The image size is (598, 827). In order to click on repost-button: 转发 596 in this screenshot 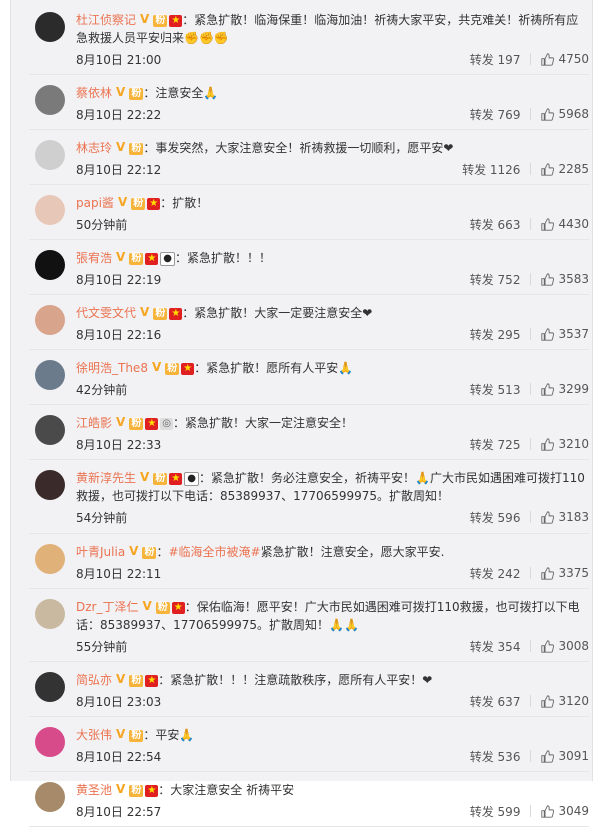, I will do `click(495, 517)`.